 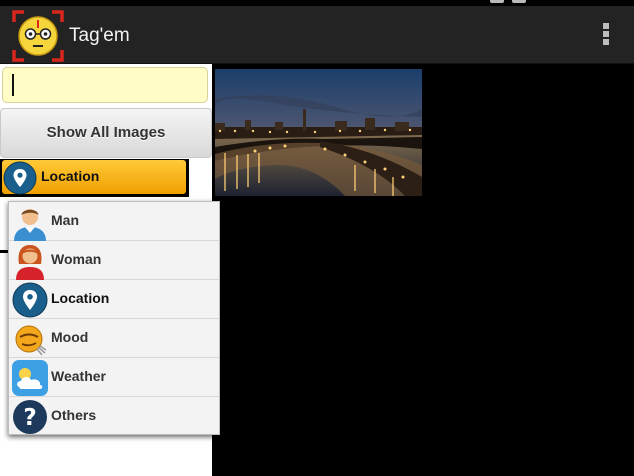 What do you see at coordinates (317, 35) in the screenshot?
I see `action-bar: Tag'em` at bounding box center [317, 35].